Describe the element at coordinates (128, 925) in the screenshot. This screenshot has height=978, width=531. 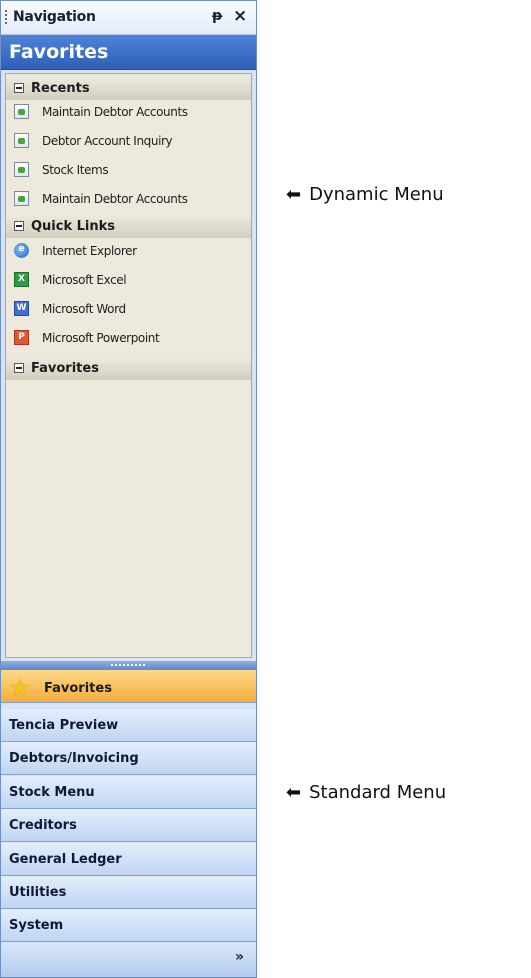
I see `nav-button-system: System` at that location.